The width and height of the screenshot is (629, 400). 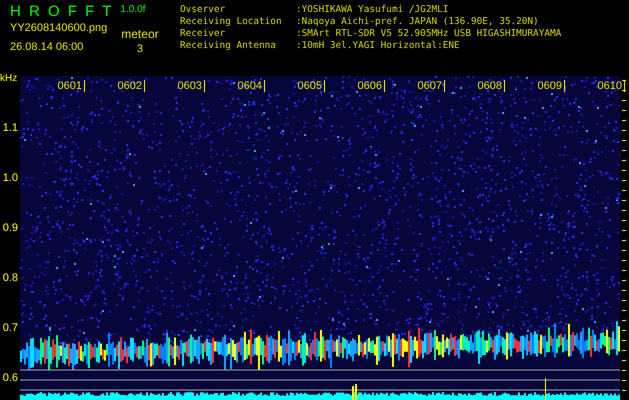 I want to click on frequency-label: 1.1, so click(x=10, y=128).